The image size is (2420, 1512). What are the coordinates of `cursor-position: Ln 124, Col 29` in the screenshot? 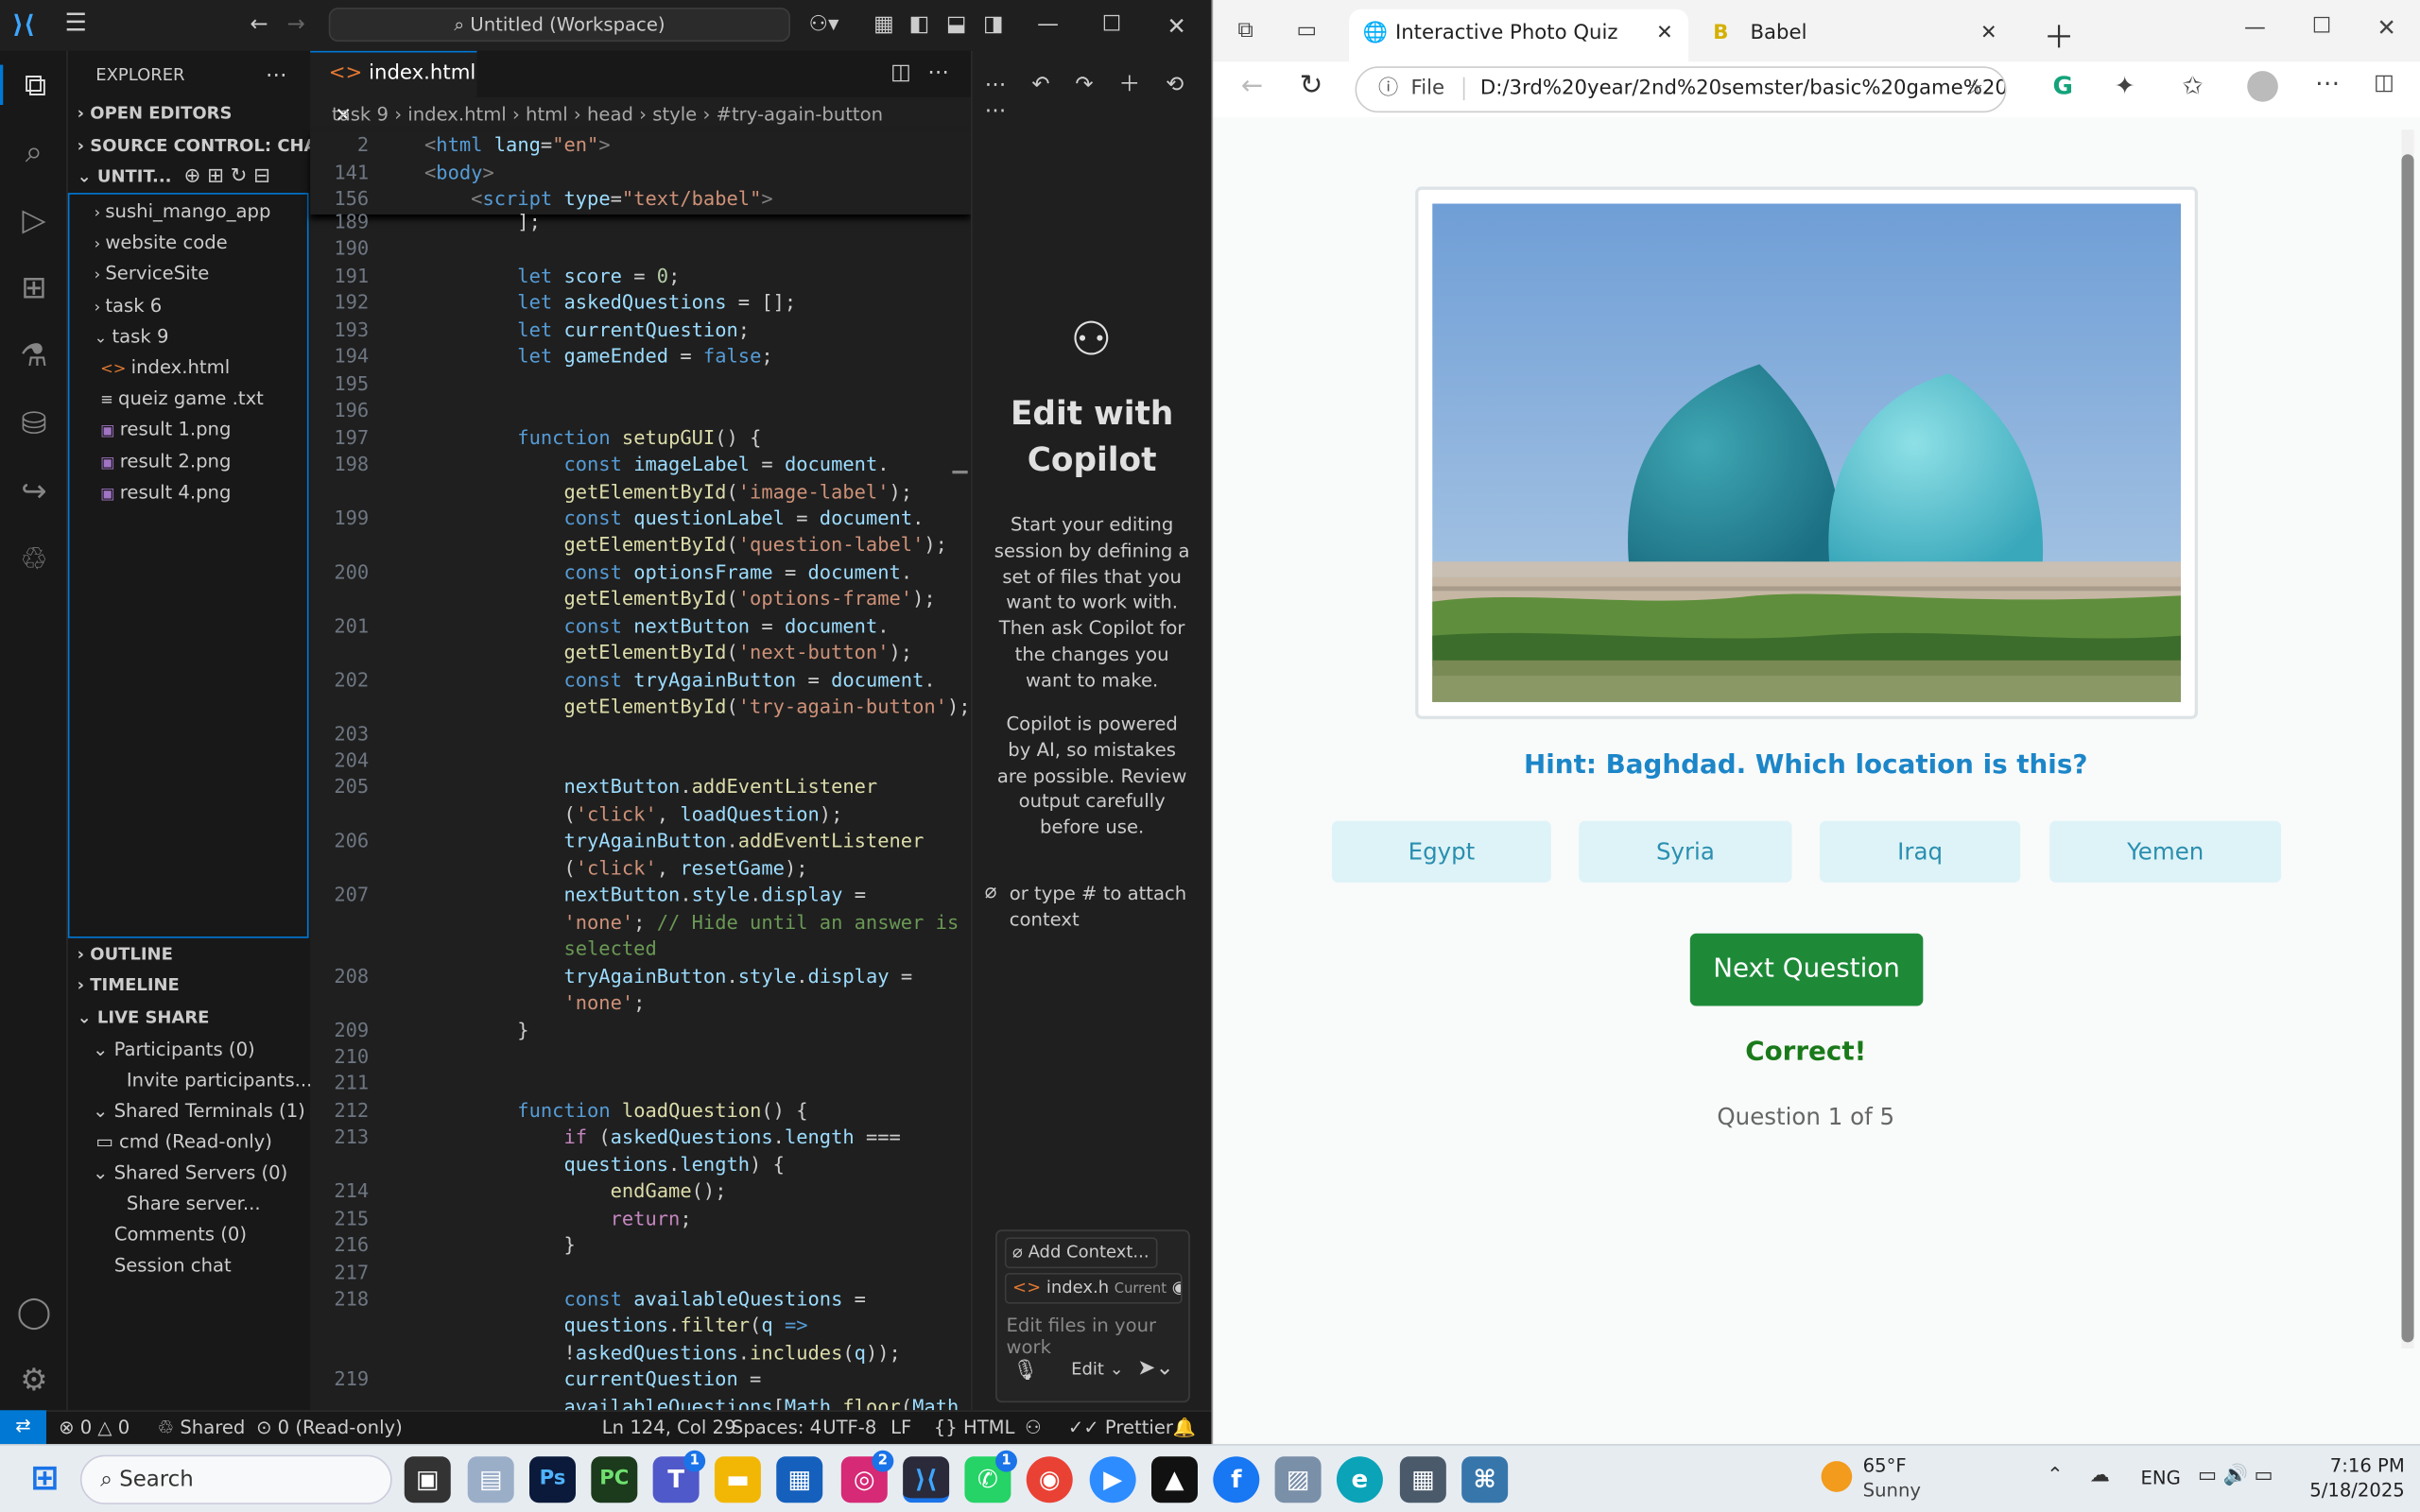 It's located at (669, 1428).